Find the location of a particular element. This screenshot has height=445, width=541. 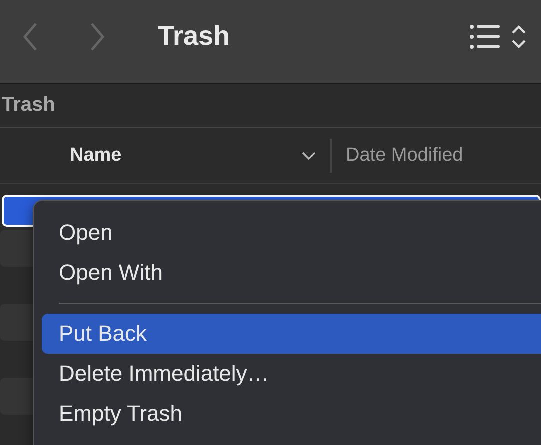

menu-item: Open is located at coordinates (291, 233).